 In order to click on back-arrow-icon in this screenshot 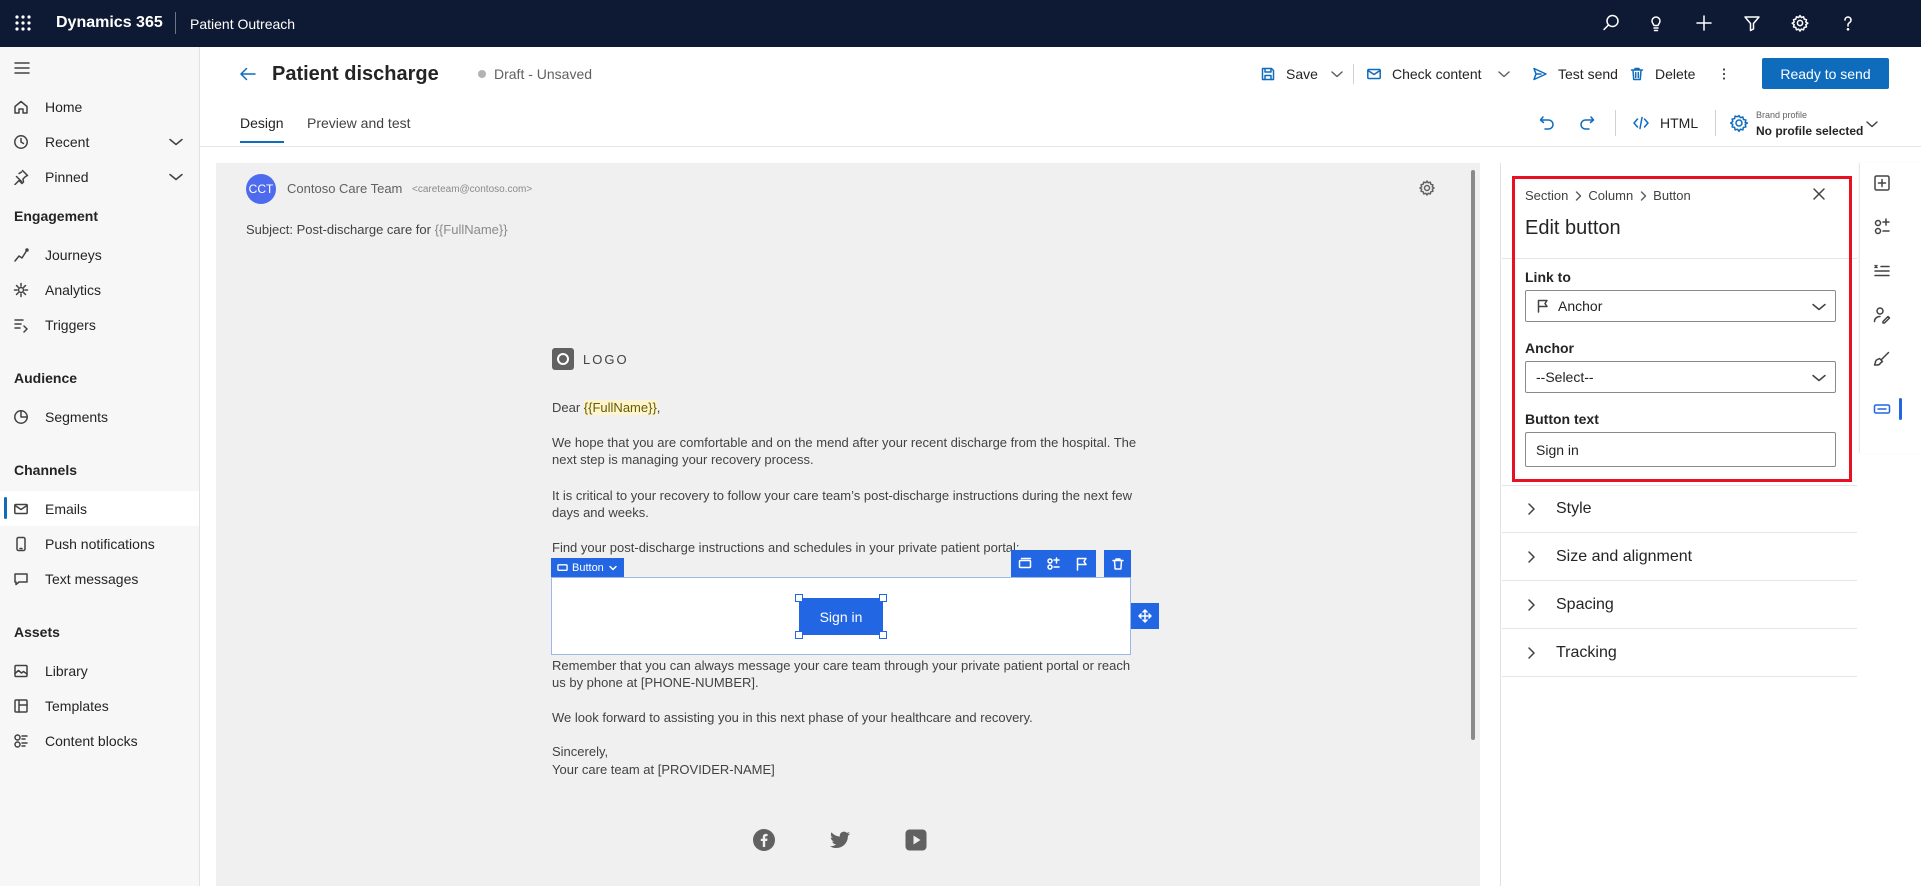, I will do `click(248, 74)`.